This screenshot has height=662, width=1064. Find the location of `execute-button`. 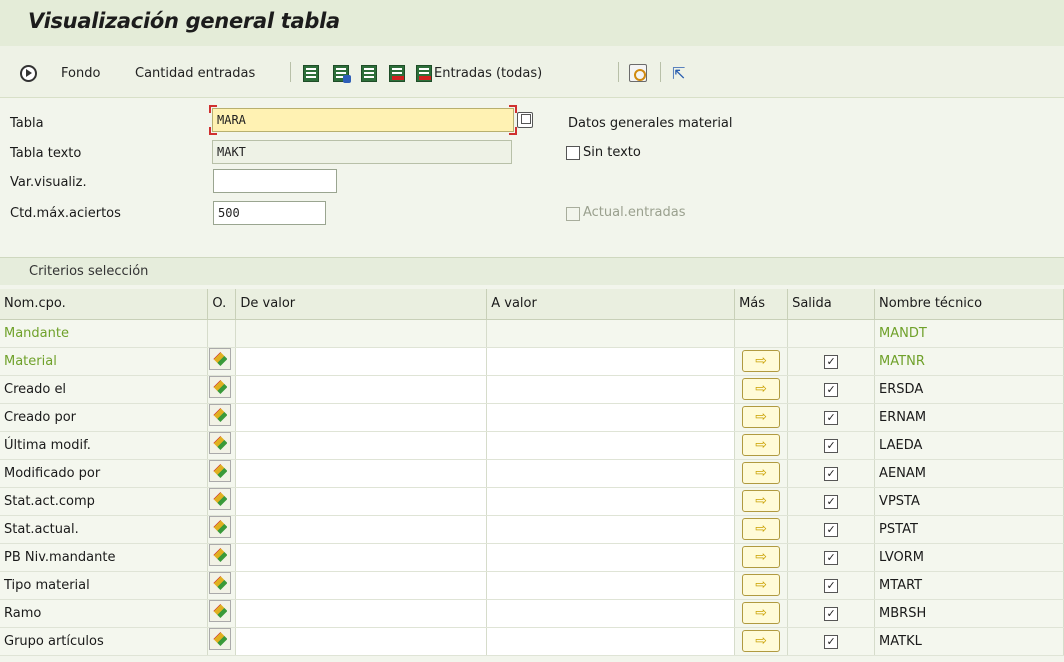

execute-button is located at coordinates (28, 73).